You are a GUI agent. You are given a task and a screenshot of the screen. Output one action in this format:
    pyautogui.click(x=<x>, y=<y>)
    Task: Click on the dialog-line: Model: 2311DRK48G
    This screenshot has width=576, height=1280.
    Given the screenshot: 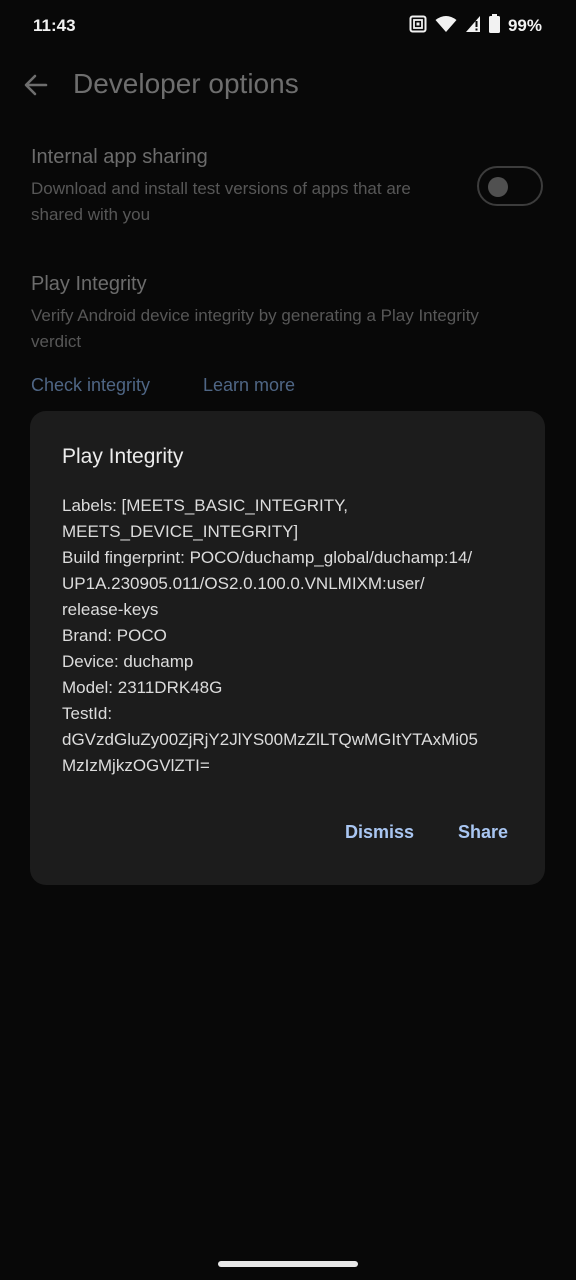 What is the action you would take?
    pyautogui.click(x=142, y=687)
    